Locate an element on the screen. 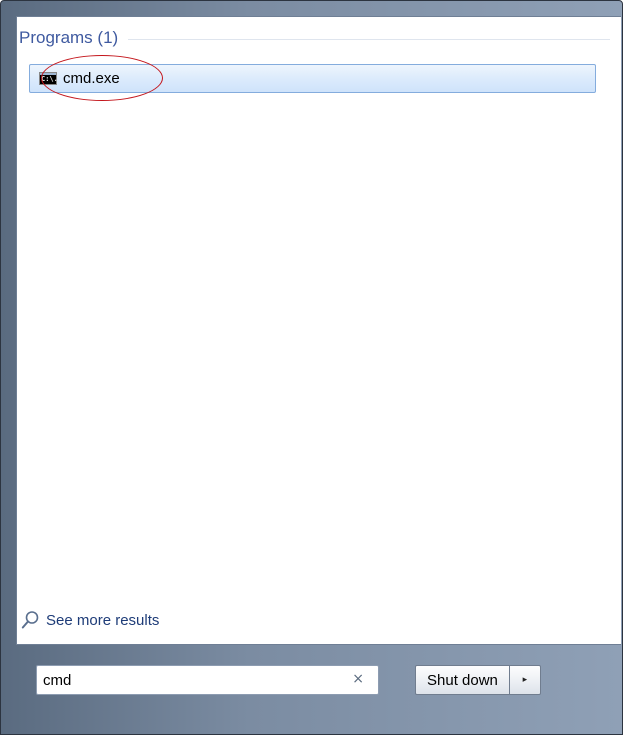 Image resolution: width=623 pixels, height=735 pixels. group-title: Programs (1) is located at coordinates (69, 37).